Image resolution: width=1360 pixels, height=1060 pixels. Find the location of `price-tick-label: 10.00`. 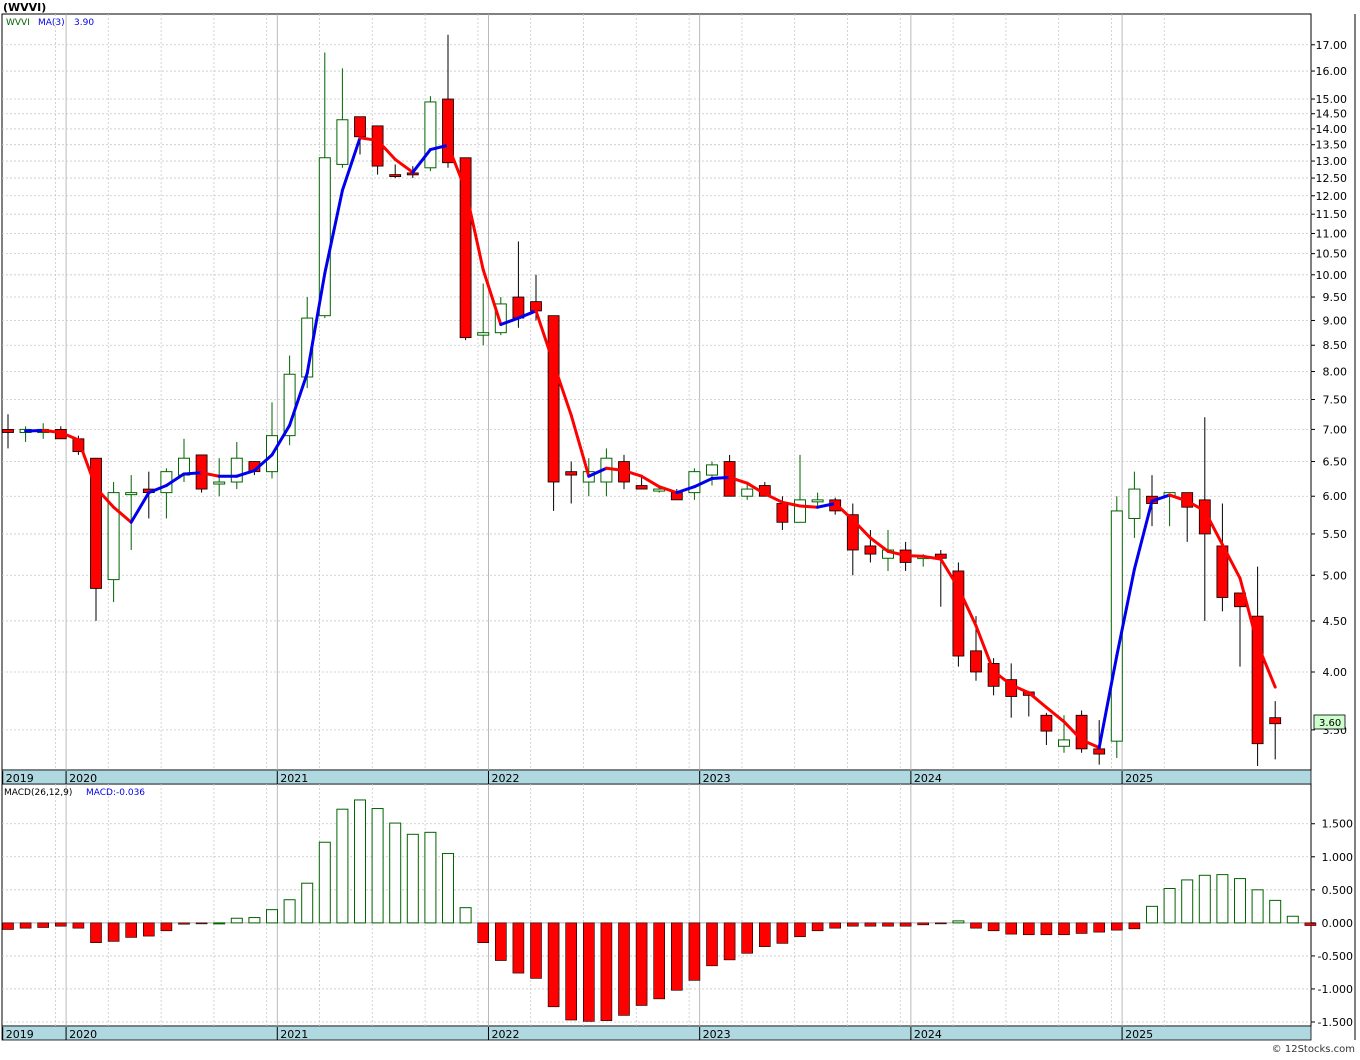

price-tick-label: 10.00 is located at coordinates (1332, 275).